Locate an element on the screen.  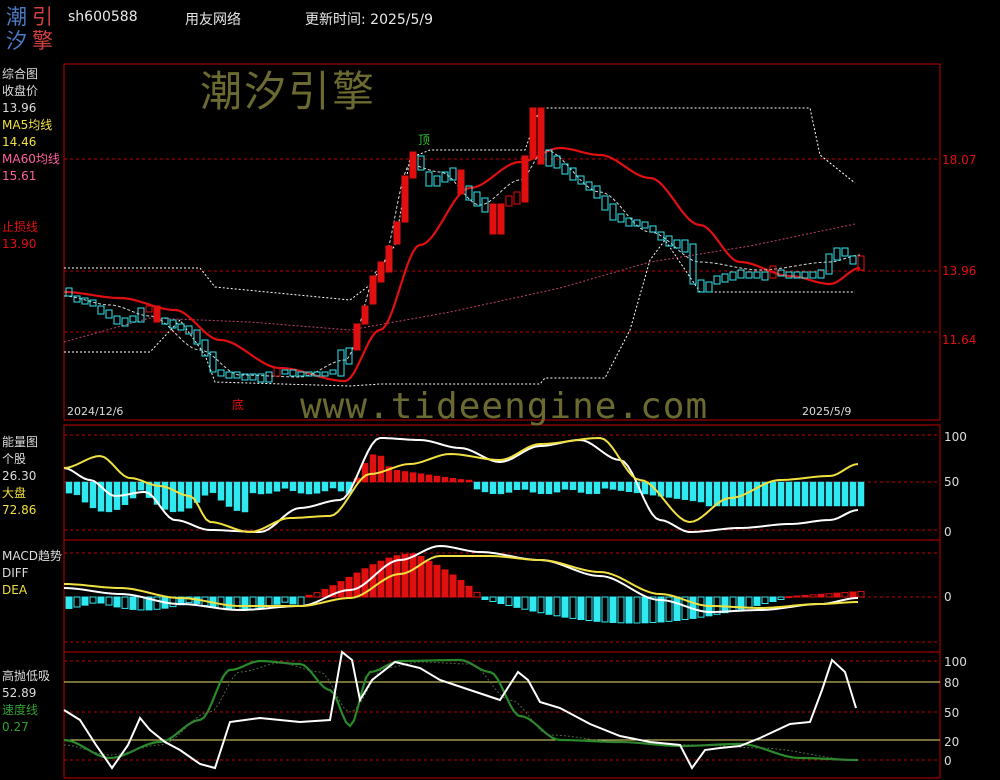
macd-axis-label: 0 is located at coordinates (948, 597).